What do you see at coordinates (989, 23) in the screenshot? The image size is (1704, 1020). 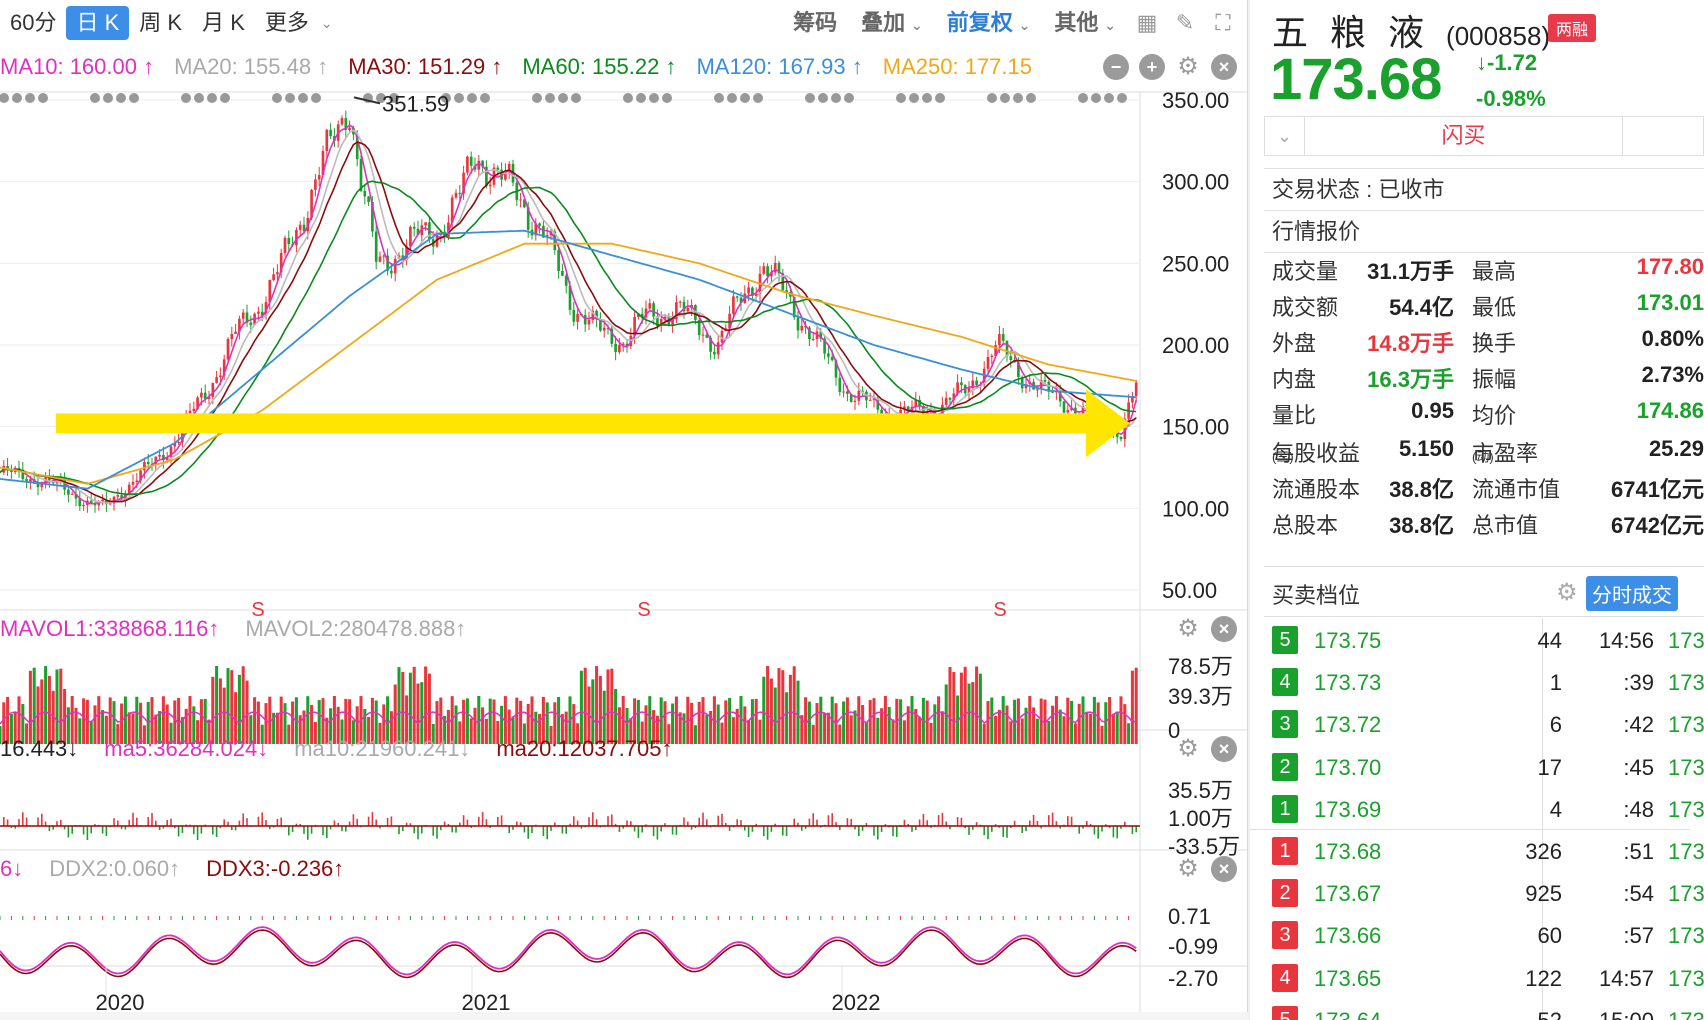 I see `toolbar-menu-2: 前复权 ⌄` at bounding box center [989, 23].